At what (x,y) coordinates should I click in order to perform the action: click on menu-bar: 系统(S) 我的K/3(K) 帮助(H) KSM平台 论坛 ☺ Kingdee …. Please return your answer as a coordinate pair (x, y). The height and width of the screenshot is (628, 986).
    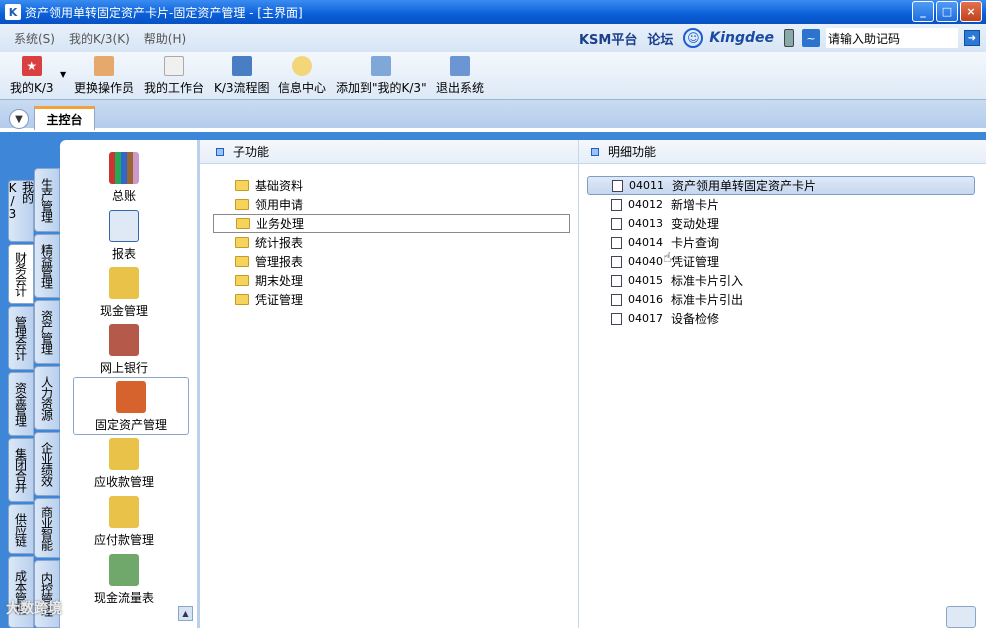
    Looking at the image, I should click on (493, 38).